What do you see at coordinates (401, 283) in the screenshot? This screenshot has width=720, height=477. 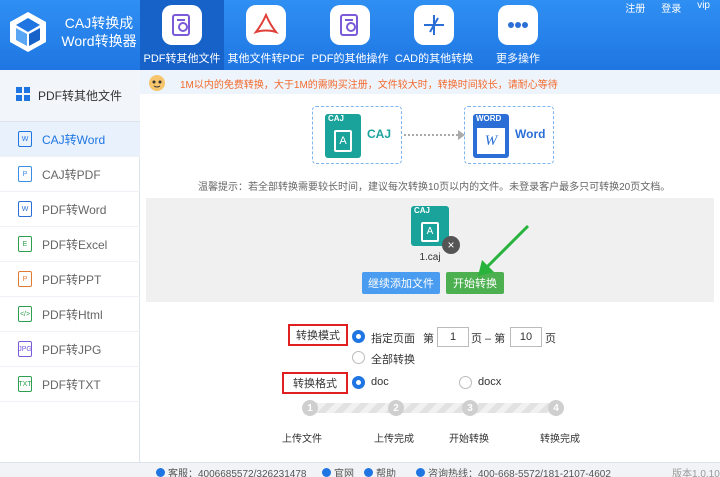 I see `add-more-files-button: 继续添加文件` at bounding box center [401, 283].